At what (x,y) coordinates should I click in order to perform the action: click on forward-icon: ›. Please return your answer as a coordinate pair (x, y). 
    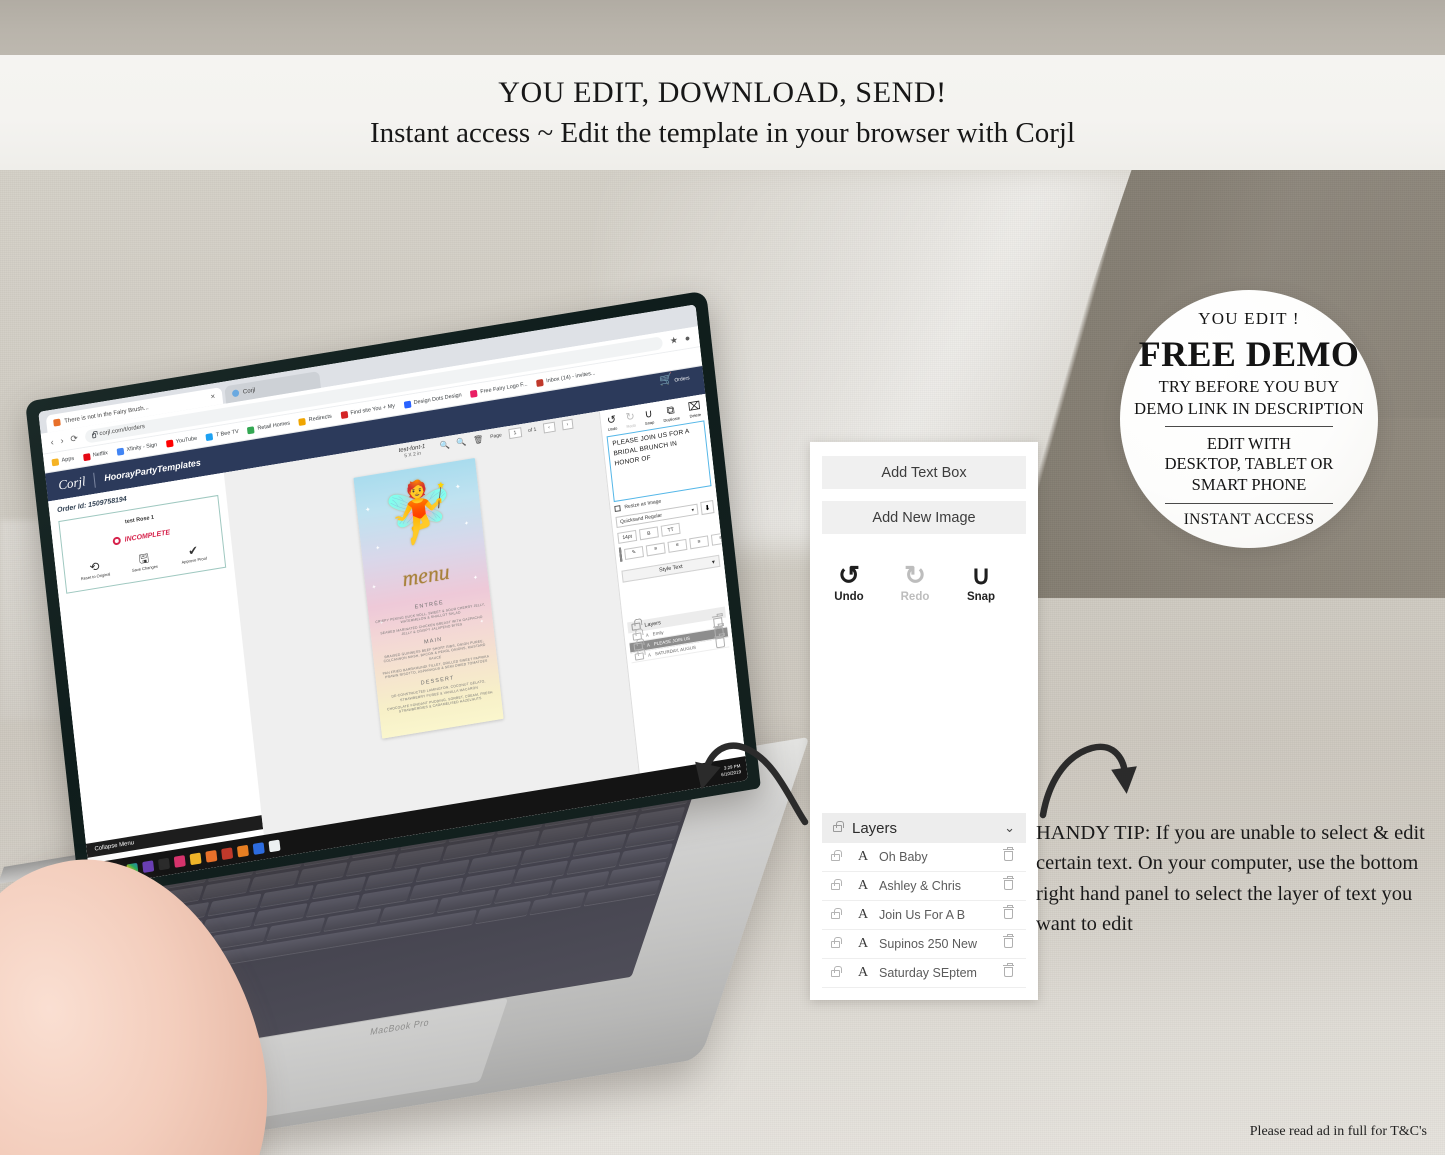
    Looking at the image, I should click on (62, 440).